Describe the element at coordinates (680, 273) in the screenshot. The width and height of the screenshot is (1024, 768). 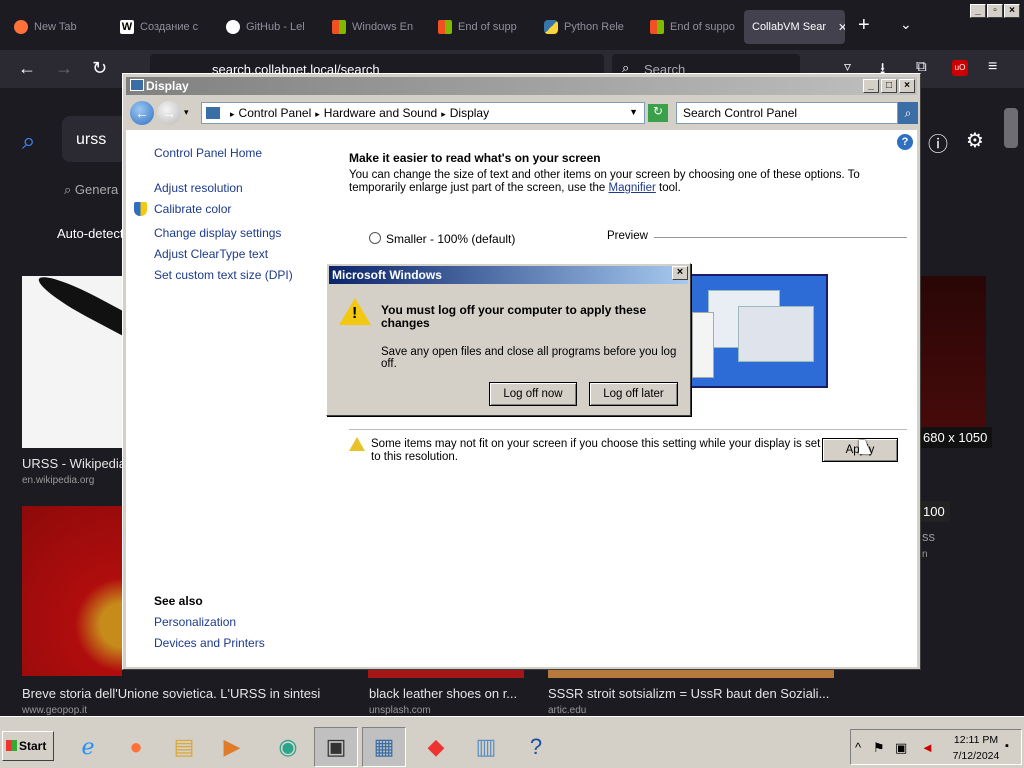
I see `dialog-close-button: ×` at that location.